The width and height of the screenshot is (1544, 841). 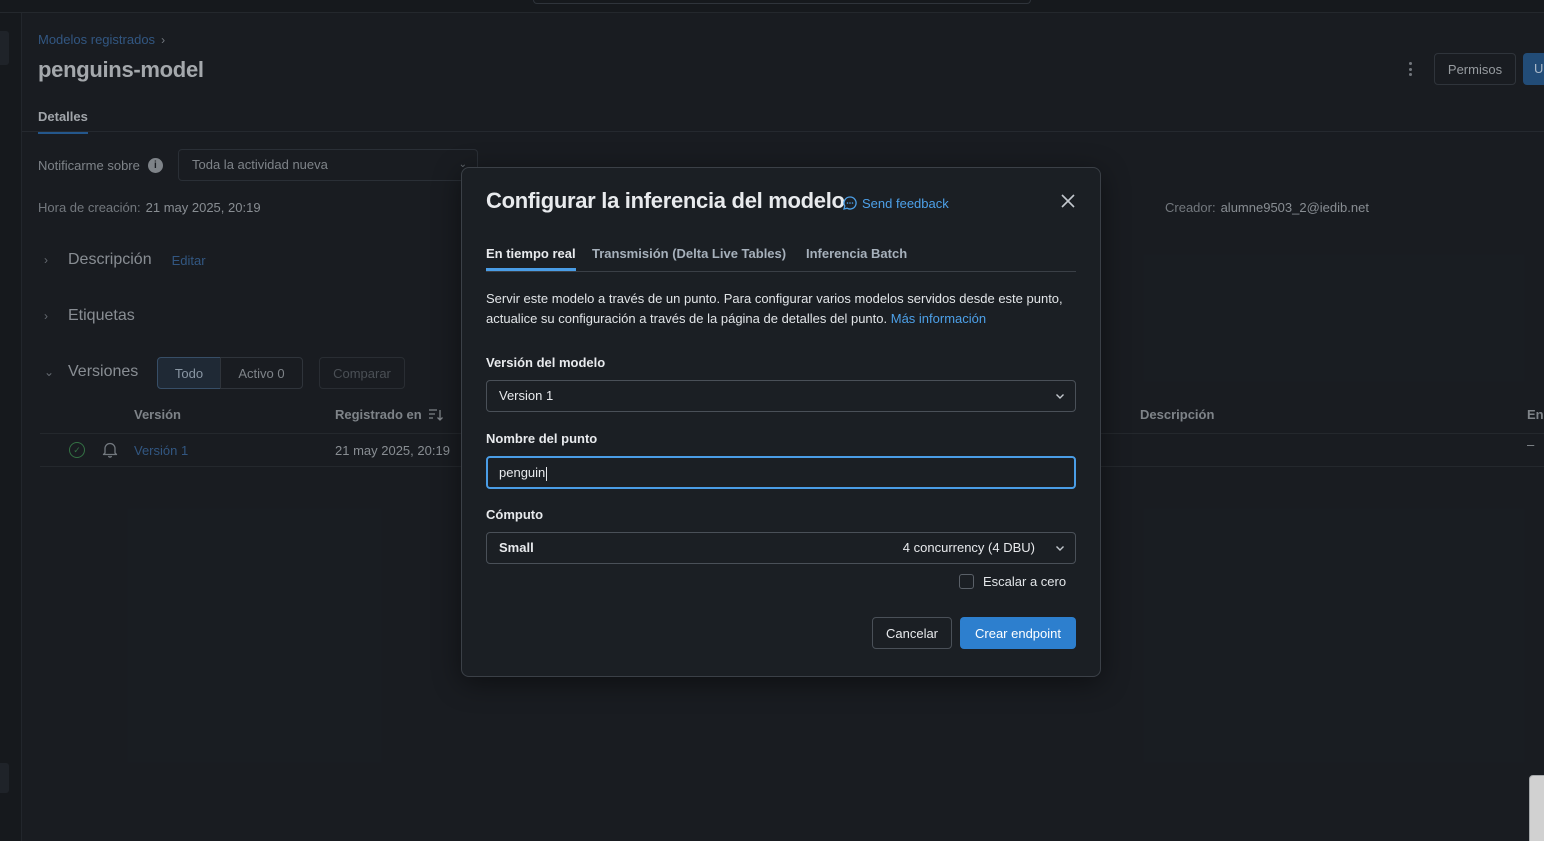 I want to click on scale-to-zero-label: Escalar a cero, so click(x=1025, y=581).